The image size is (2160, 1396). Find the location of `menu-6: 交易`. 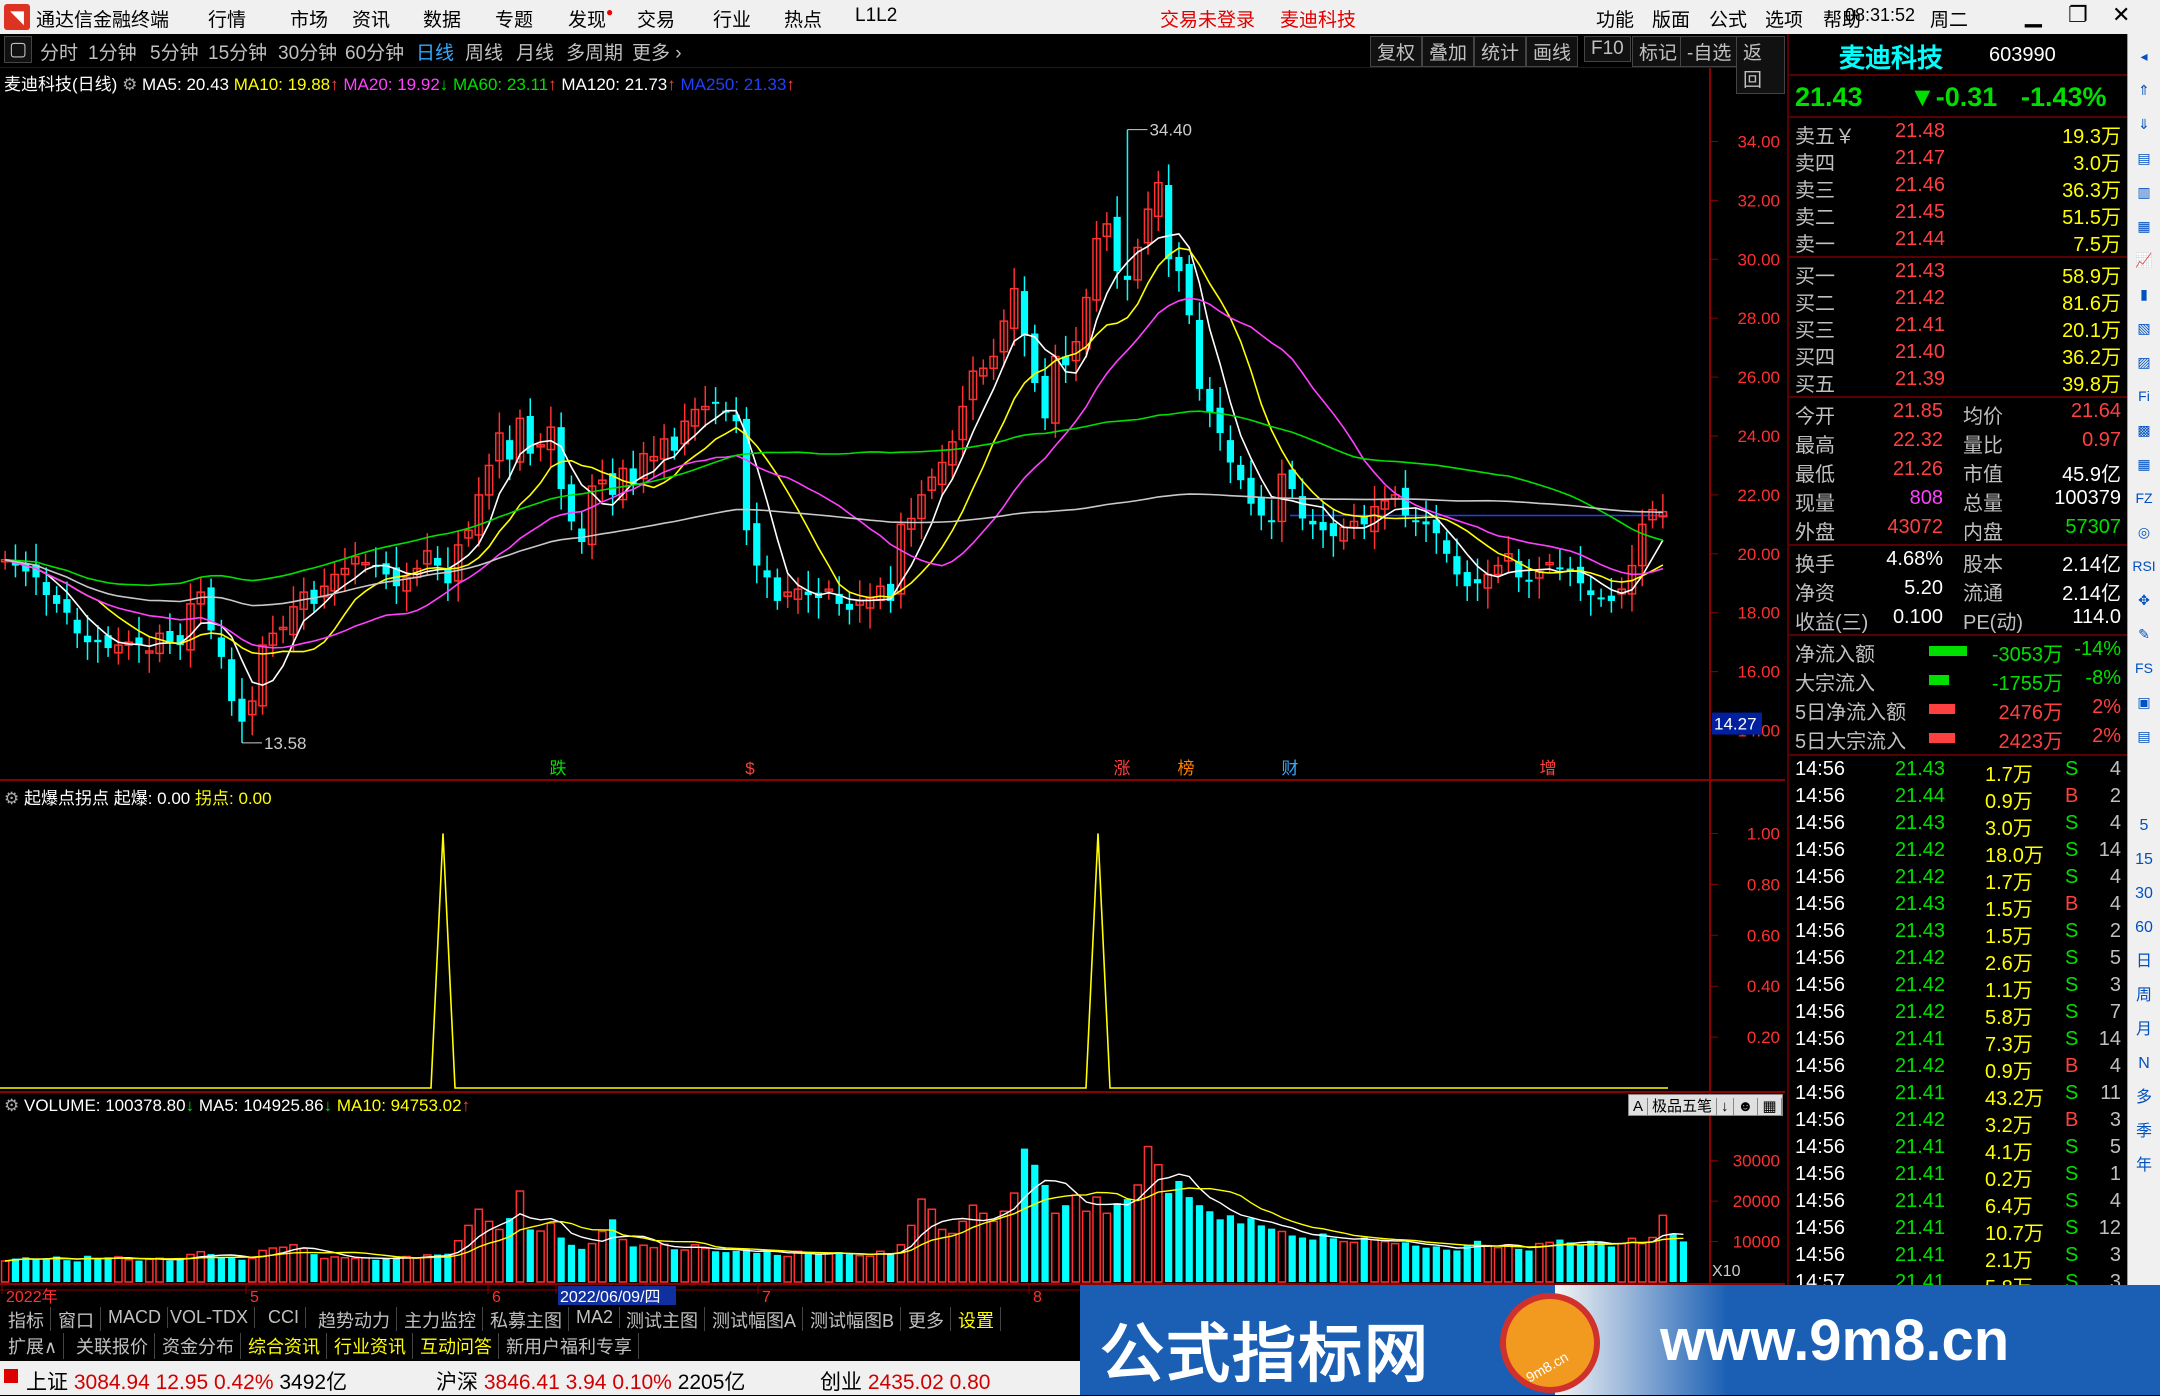

menu-6: 交易 is located at coordinates (656, 18).